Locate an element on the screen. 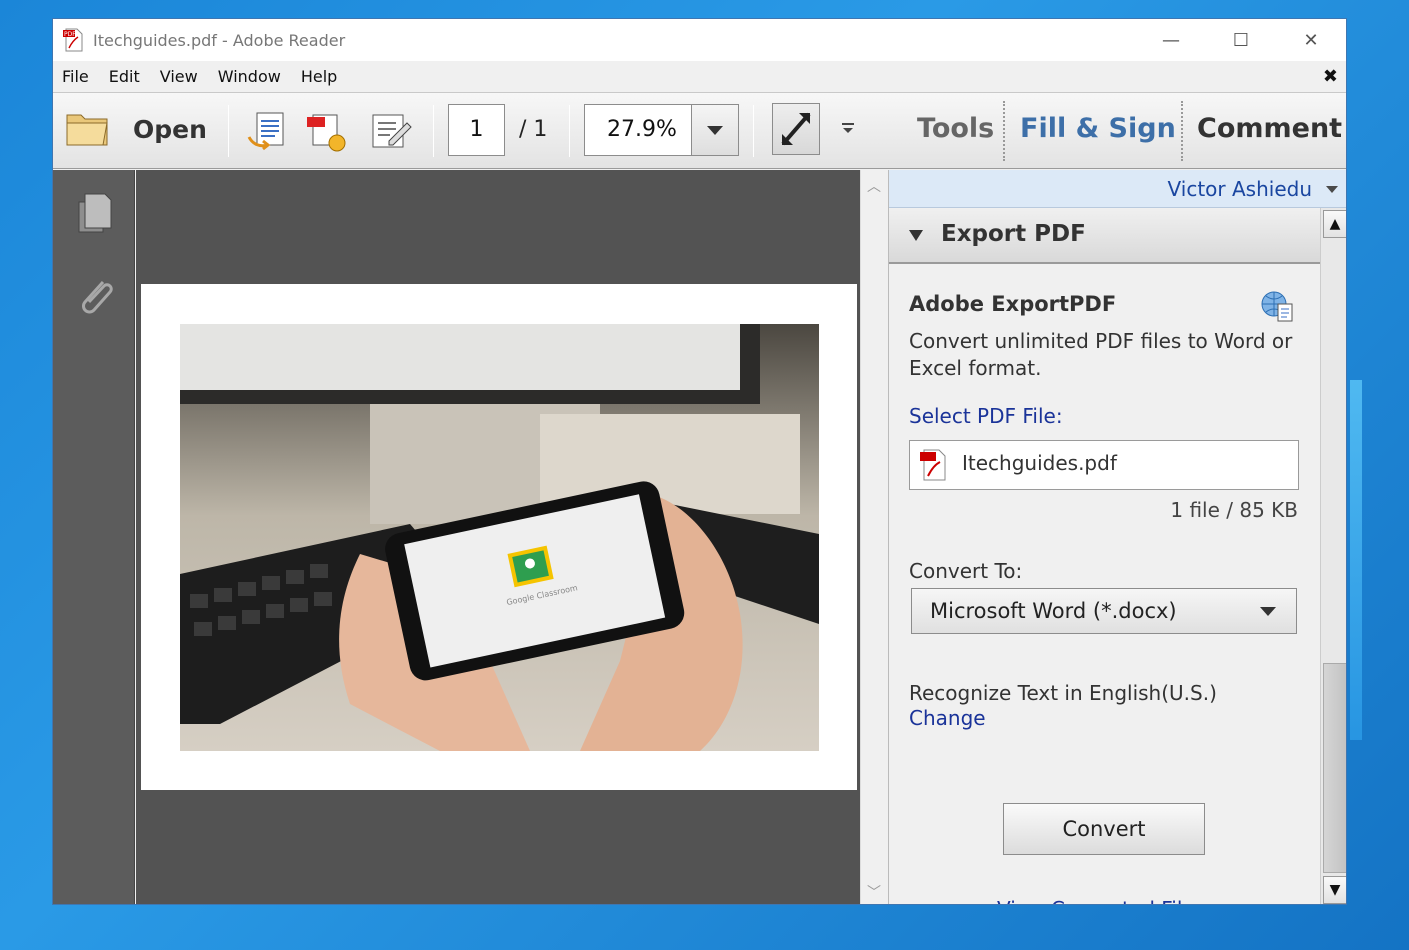 The height and width of the screenshot is (950, 1409). maximize-button: ☐ is located at coordinates (1241, 40).